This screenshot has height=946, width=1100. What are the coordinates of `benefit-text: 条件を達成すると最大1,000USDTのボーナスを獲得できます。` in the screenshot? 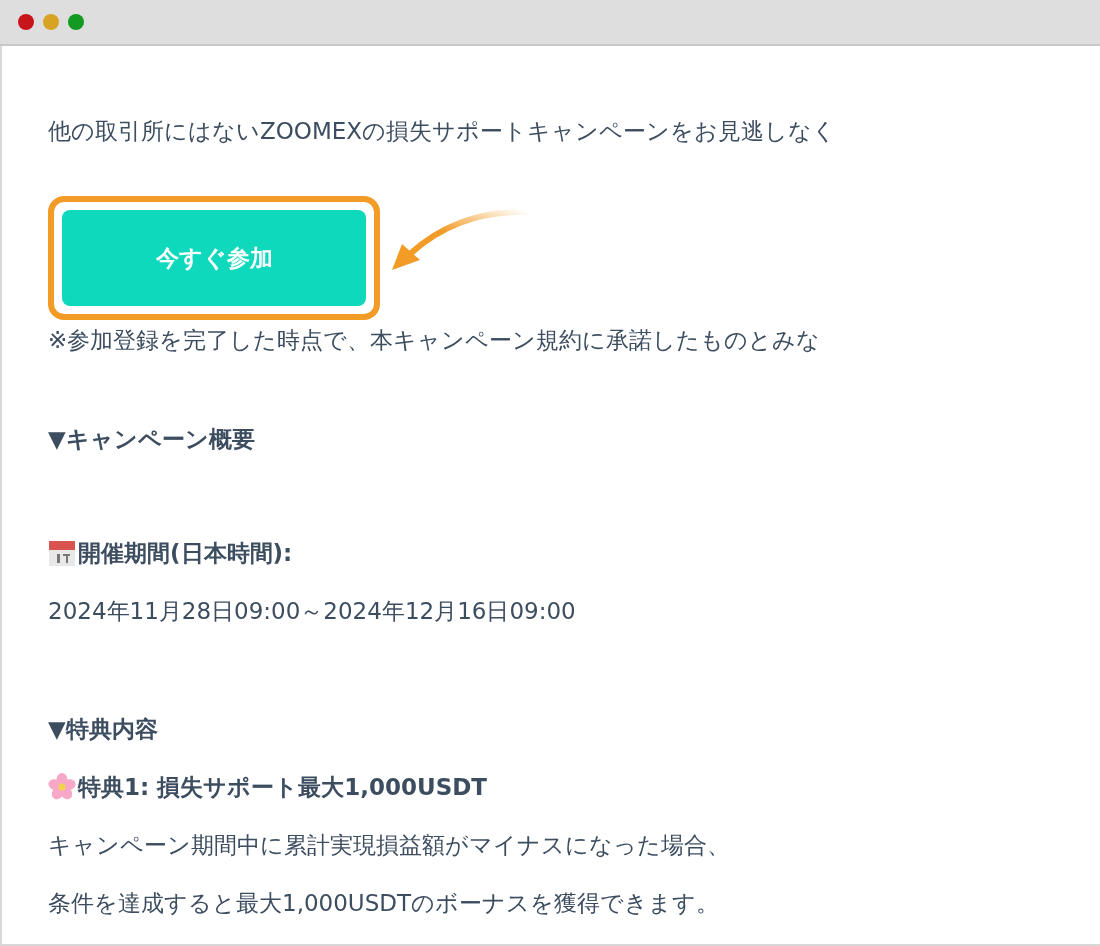 It's located at (384, 903).